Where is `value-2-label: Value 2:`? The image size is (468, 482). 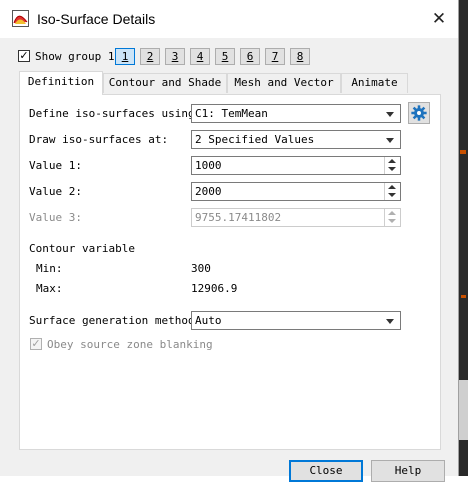
value-2-label: Value 2: is located at coordinates (55, 191).